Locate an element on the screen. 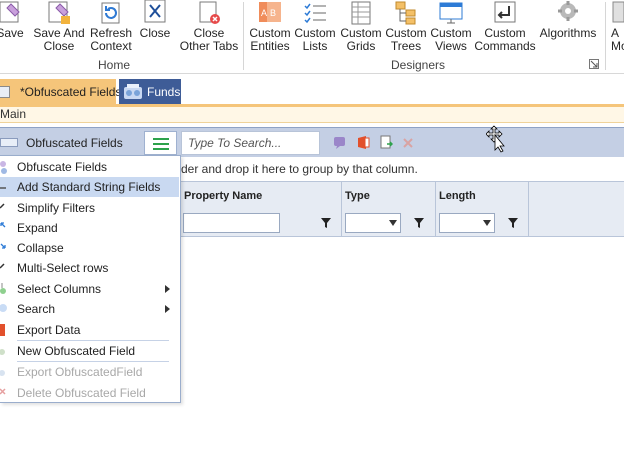  comment-icon is located at coordinates (340, 143).